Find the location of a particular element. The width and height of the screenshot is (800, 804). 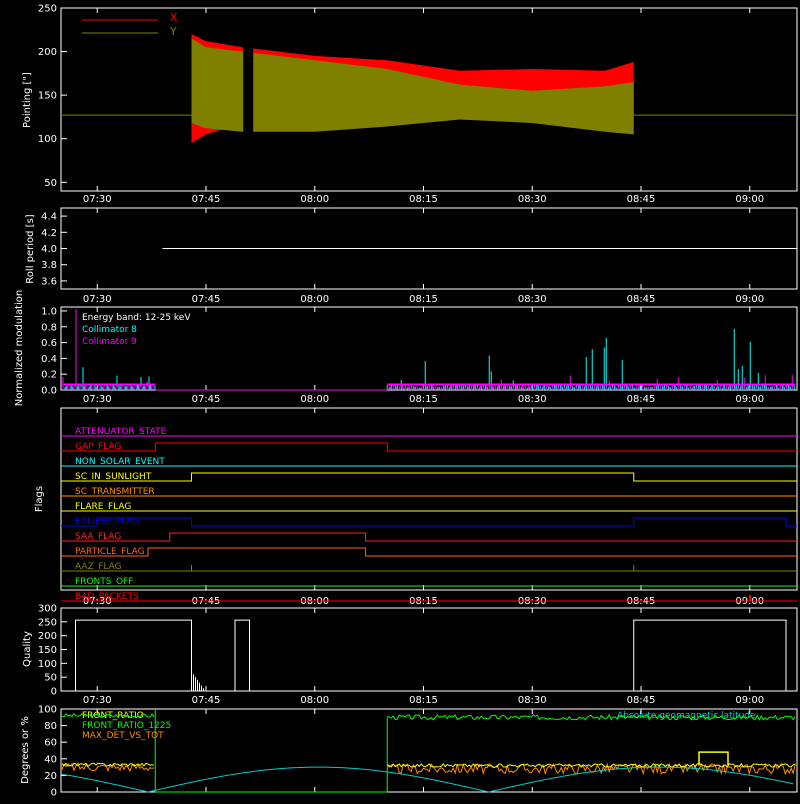

y-tick-label: 1.0 is located at coordinates (49, 311).